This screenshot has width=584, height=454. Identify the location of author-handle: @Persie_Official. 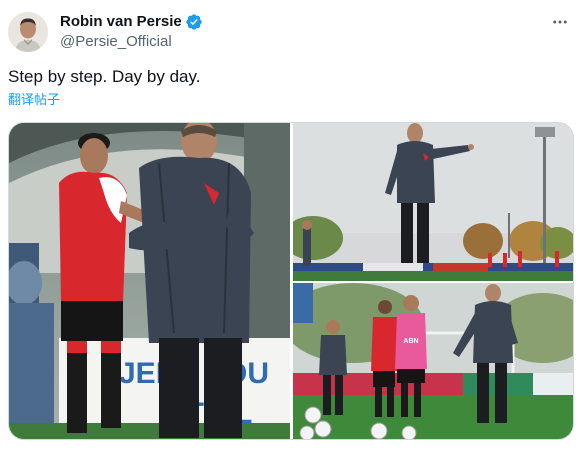
(131, 42).